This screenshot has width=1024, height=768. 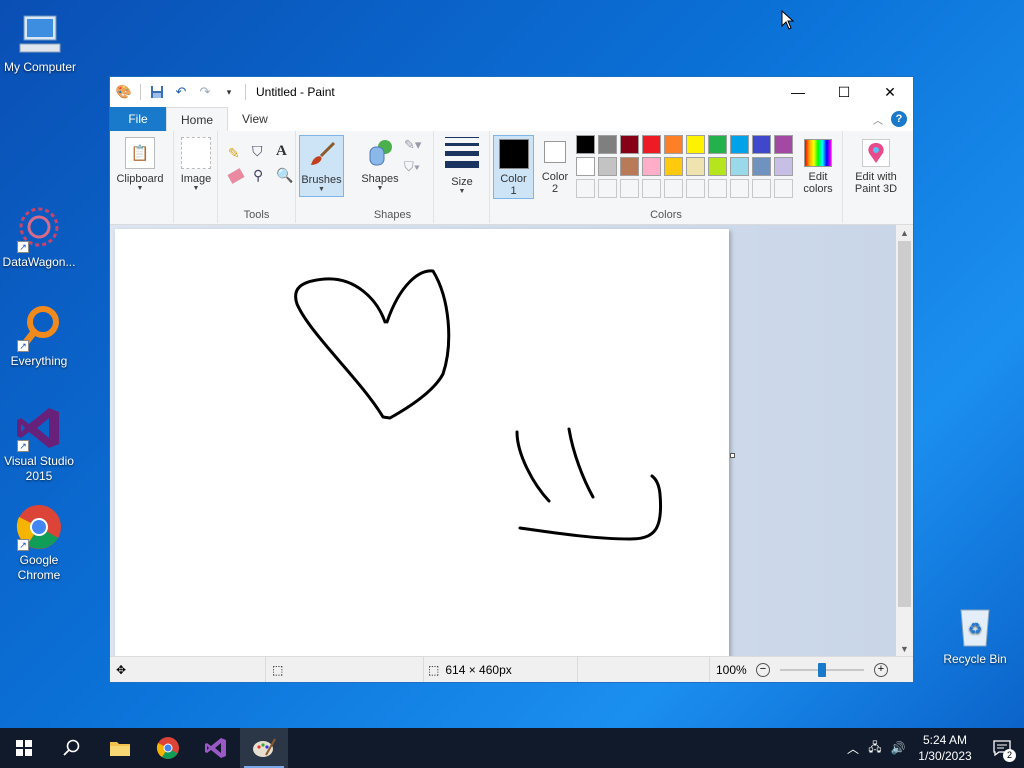 What do you see at coordinates (39, 543) in the screenshot?
I see `desktop-icon-google-chrome: ↗ Google Chrome` at bounding box center [39, 543].